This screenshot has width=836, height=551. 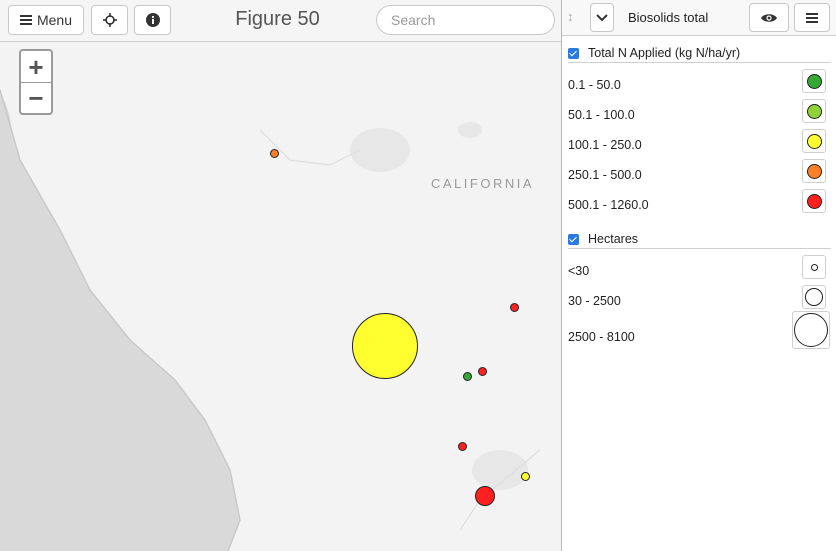 I want to click on section-title: Total N Applied (kg N/ha/yr), so click(x=664, y=53).